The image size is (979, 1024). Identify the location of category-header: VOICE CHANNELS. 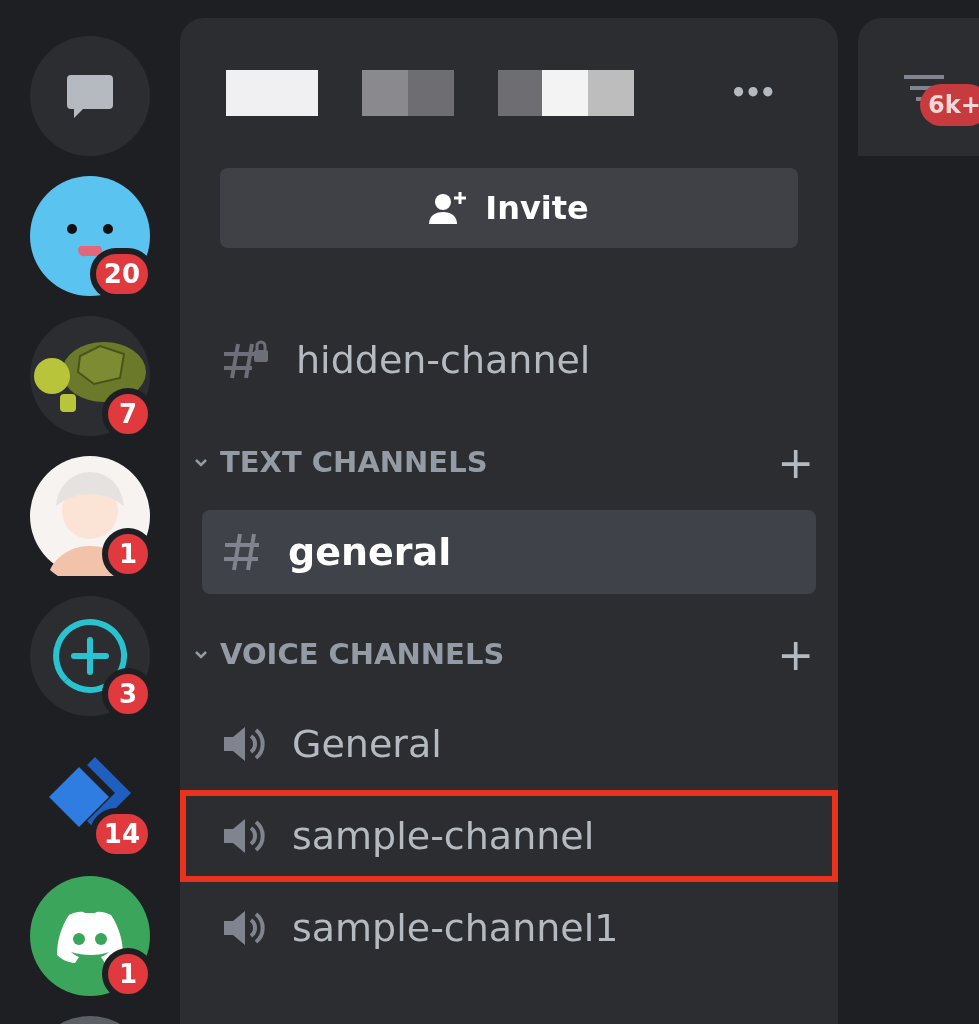
(499, 655).